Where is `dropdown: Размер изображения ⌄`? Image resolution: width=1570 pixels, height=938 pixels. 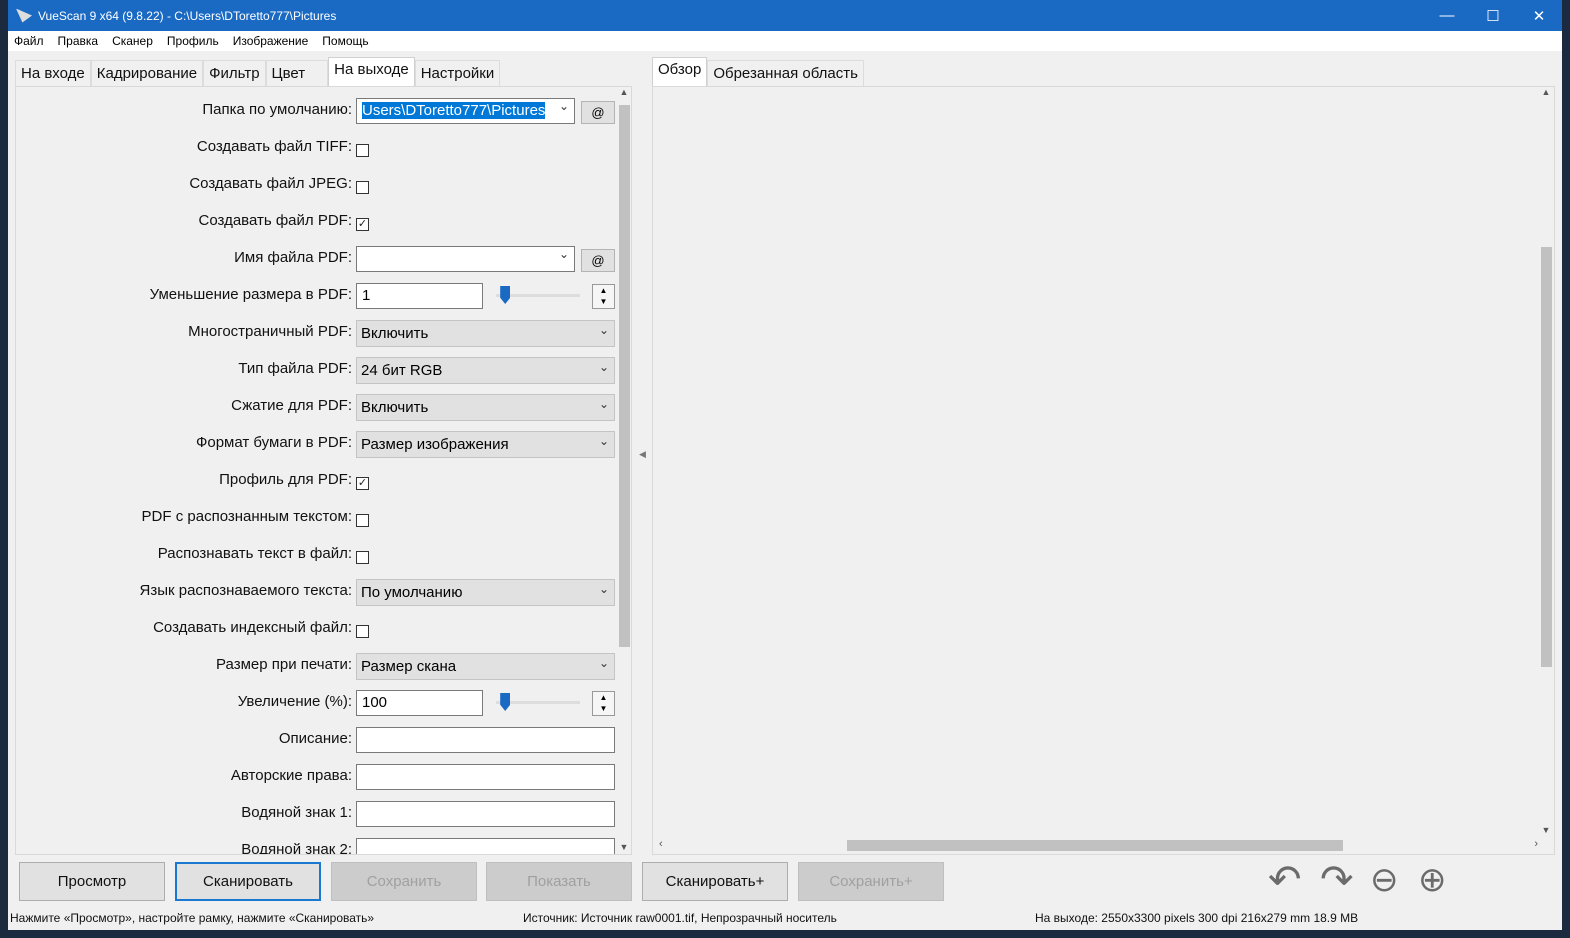
dropdown: Размер изображения ⌄ is located at coordinates (485, 444).